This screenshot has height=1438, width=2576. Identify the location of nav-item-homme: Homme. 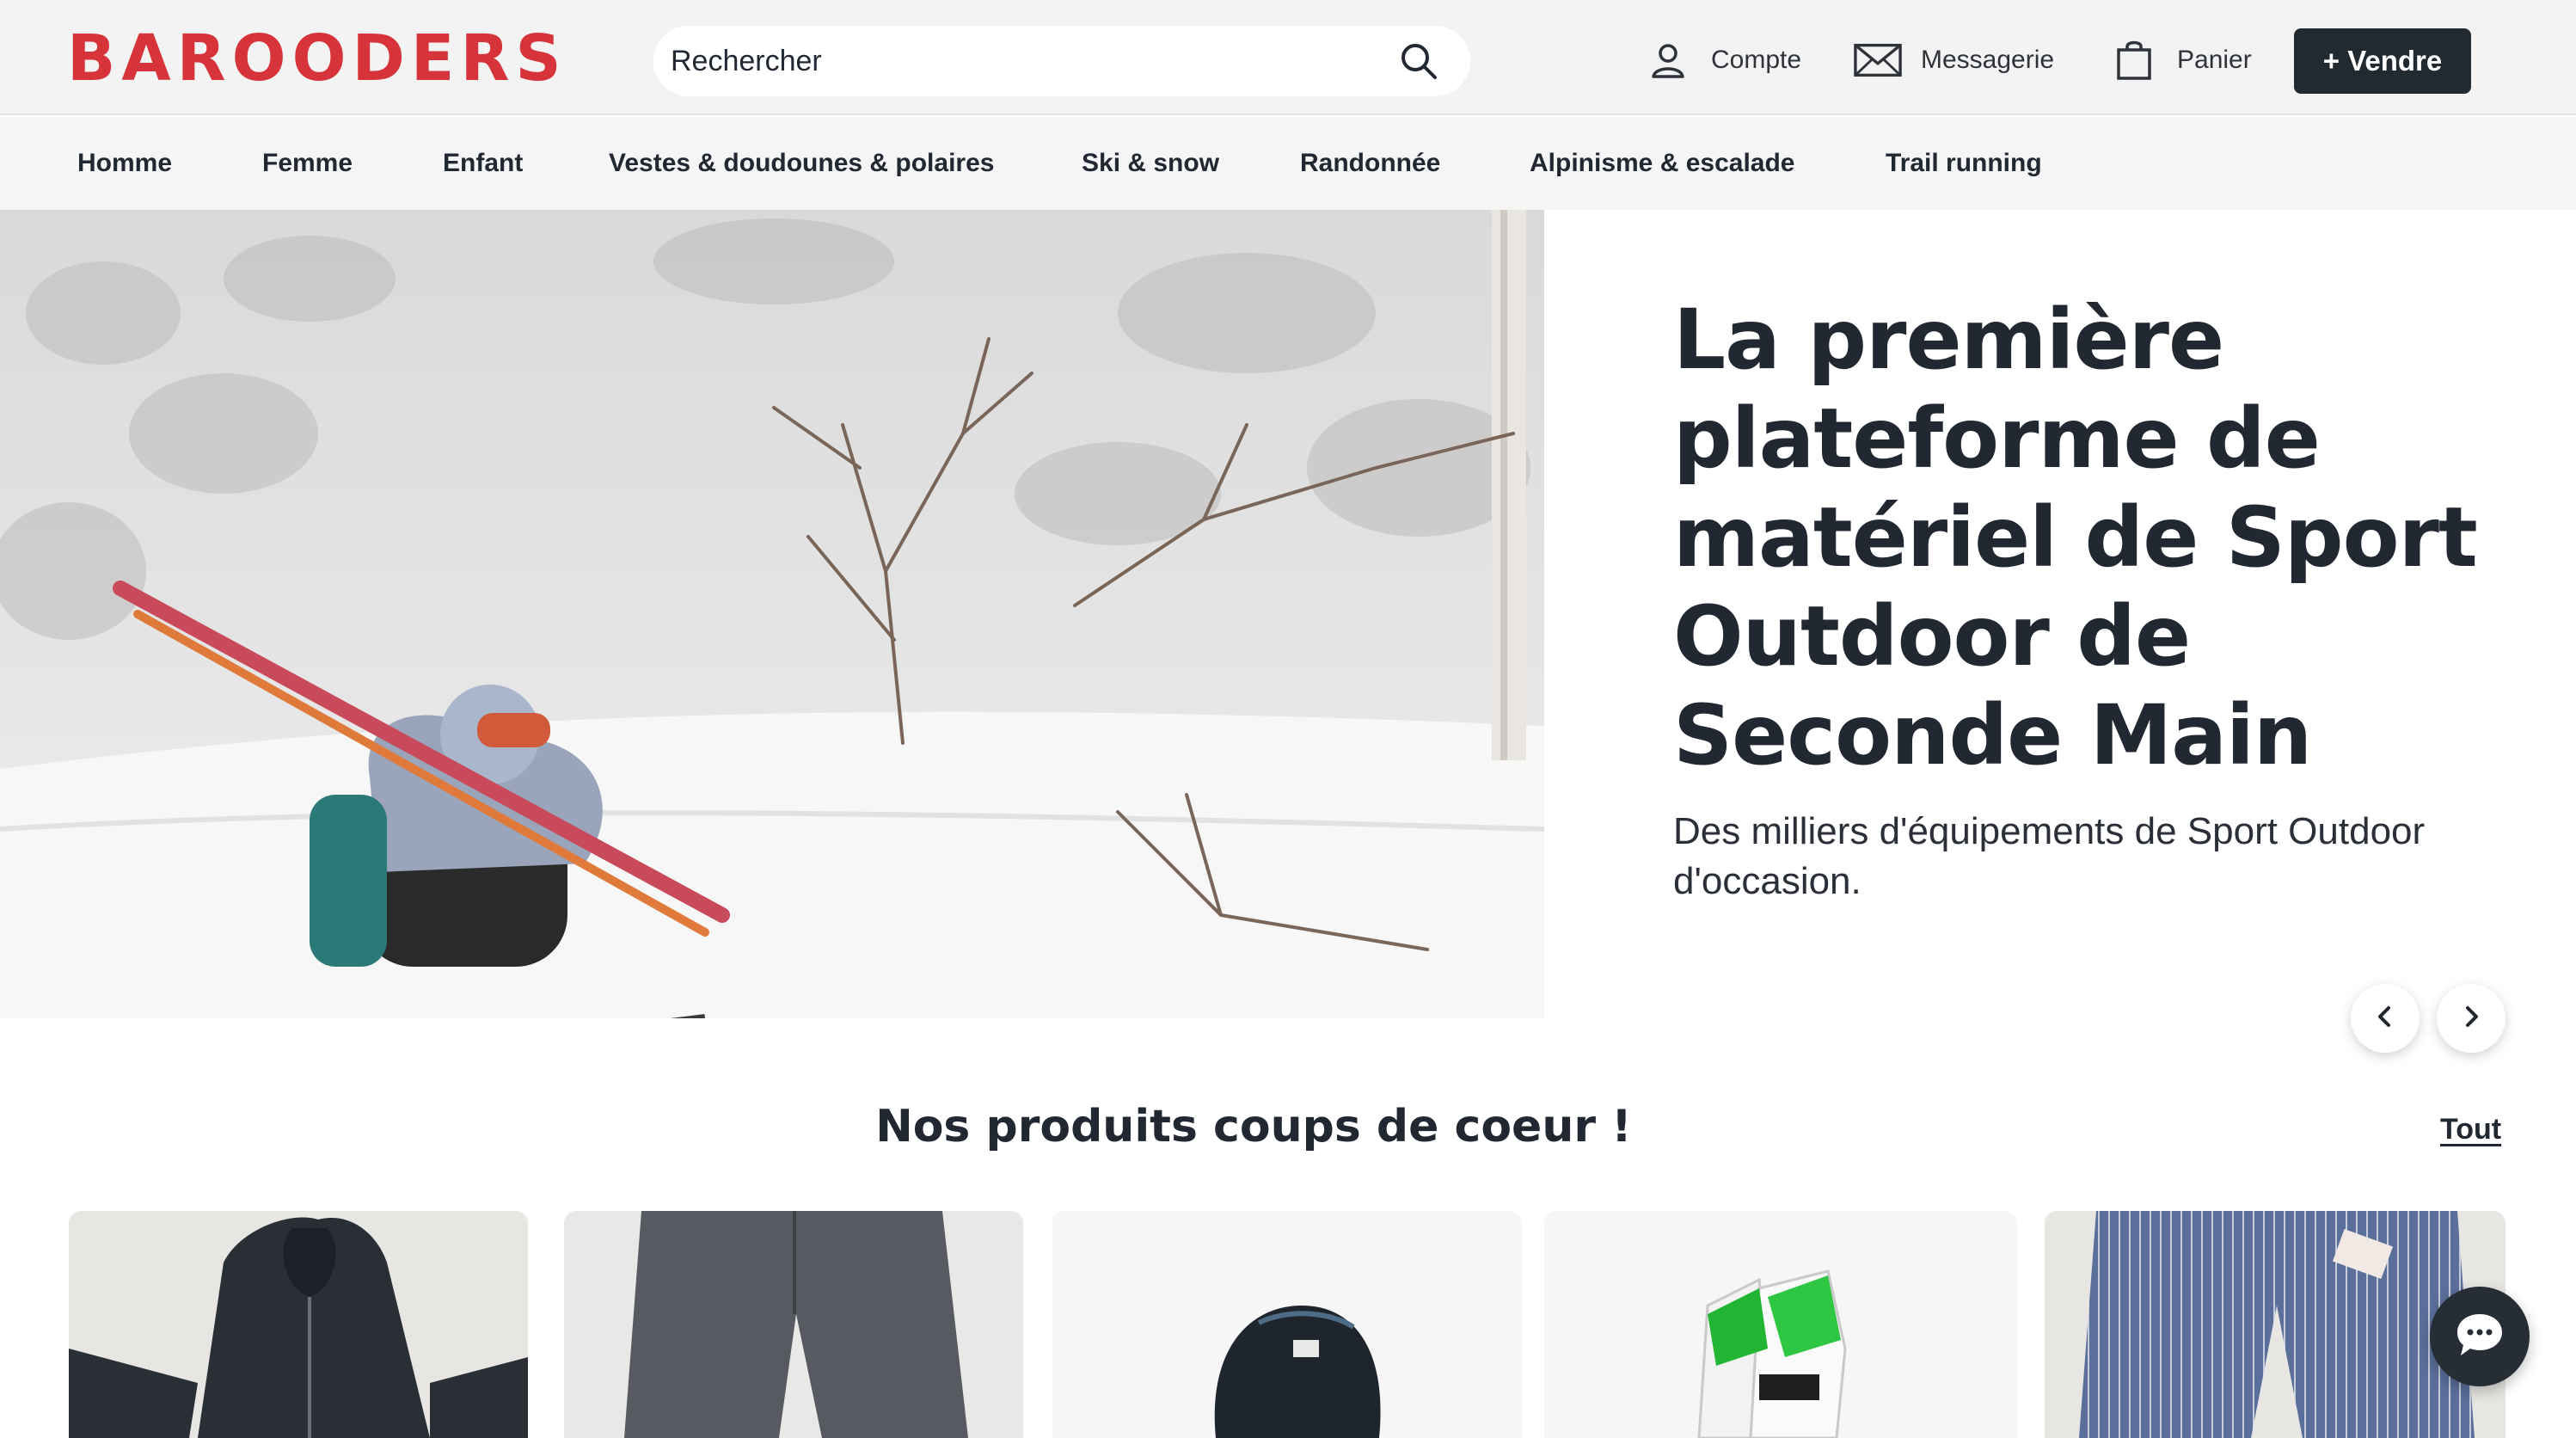
(125, 163).